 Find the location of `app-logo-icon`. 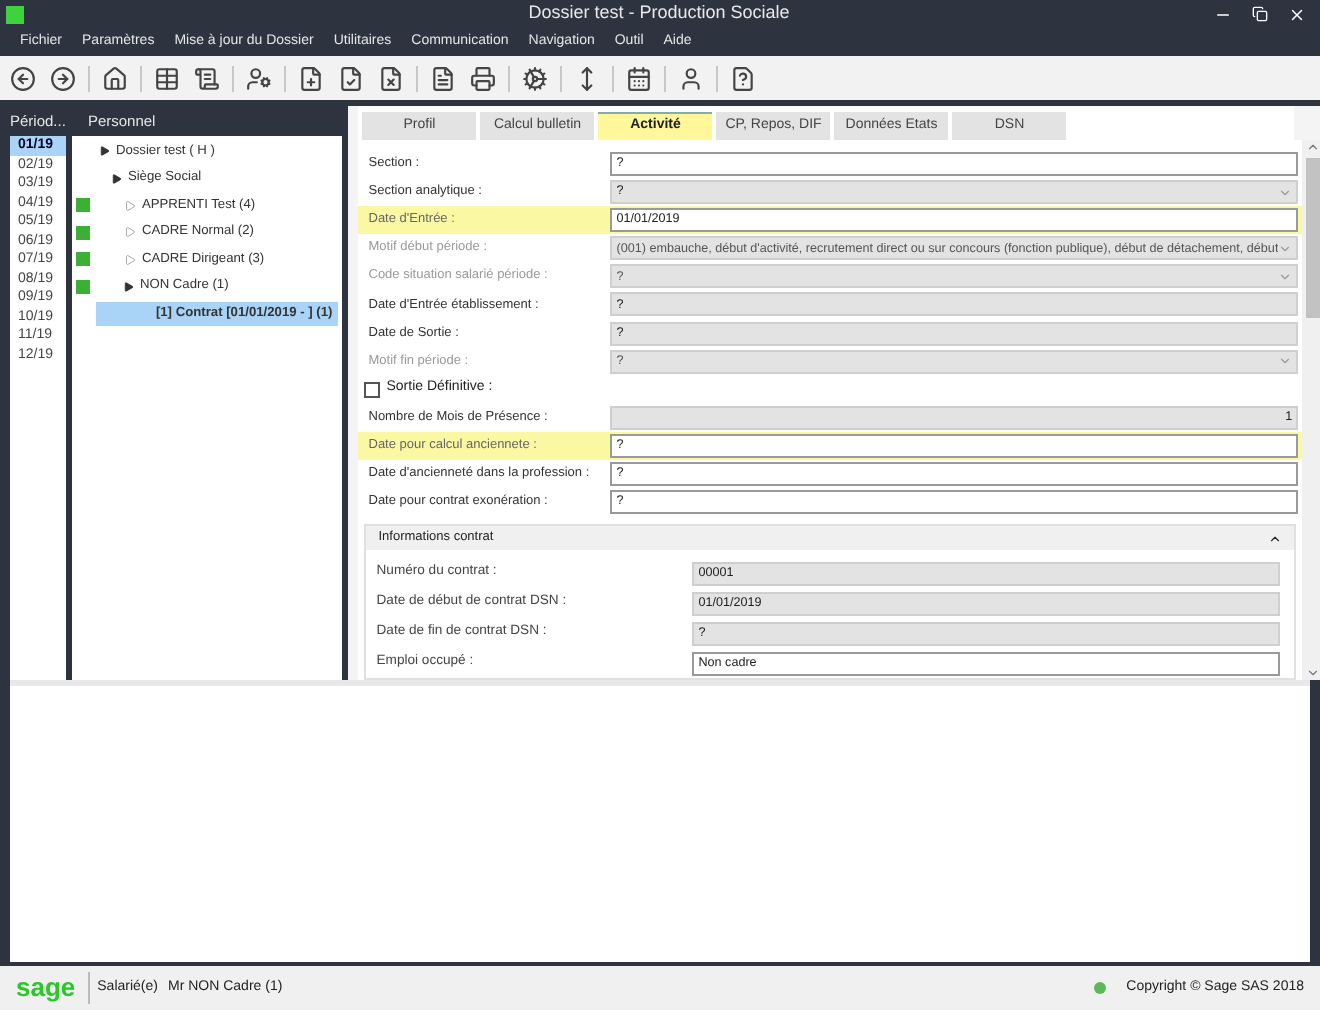

app-logo-icon is located at coordinates (15, 14).